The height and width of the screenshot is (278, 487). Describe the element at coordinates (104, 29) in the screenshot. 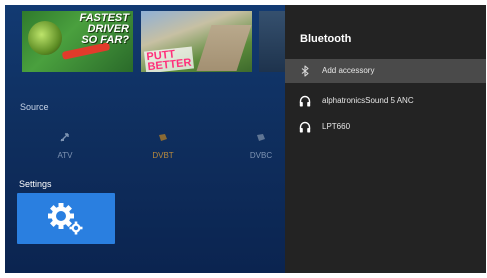

I see `thumbnail-caption: FASTEST DRIVER SO FAR?` at that location.